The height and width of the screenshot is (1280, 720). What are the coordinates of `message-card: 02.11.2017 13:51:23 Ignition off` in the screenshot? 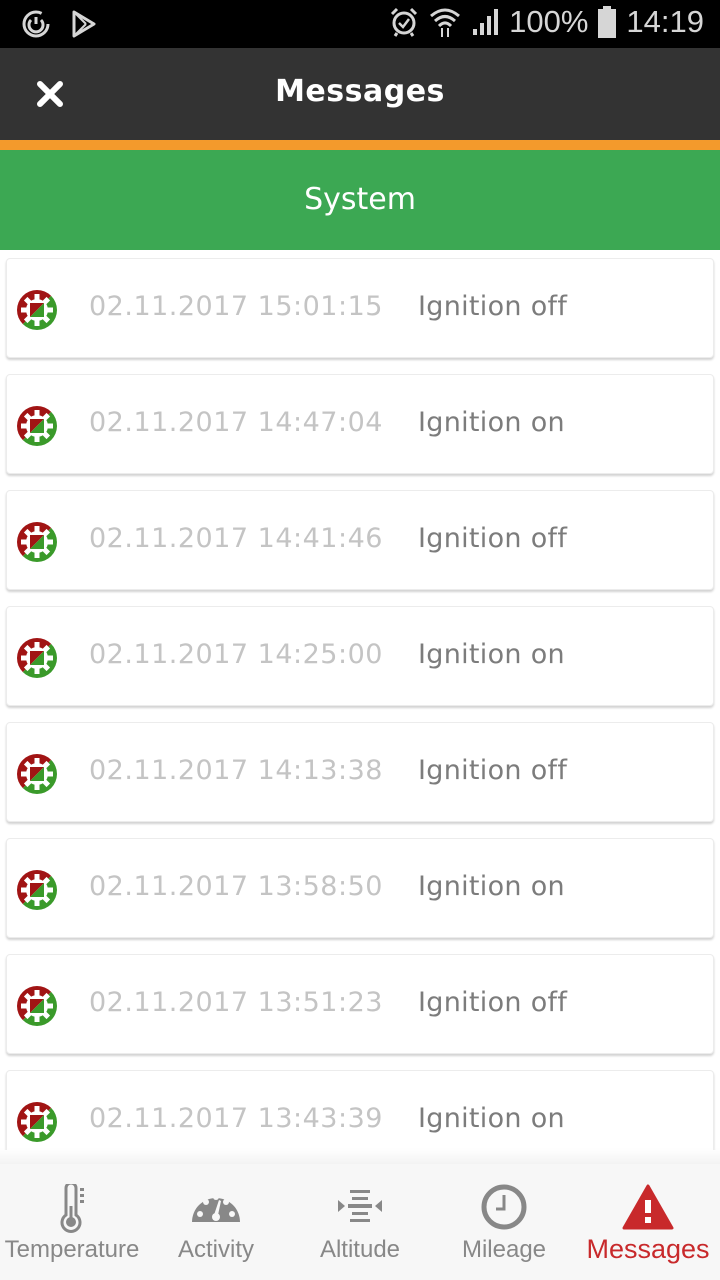 It's located at (360, 1004).